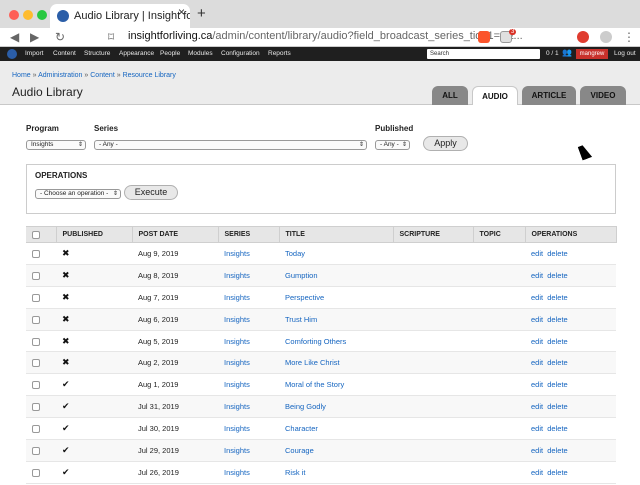 The image size is (640, 485). I want to click on column-header: TITLE, so click(336, 234).